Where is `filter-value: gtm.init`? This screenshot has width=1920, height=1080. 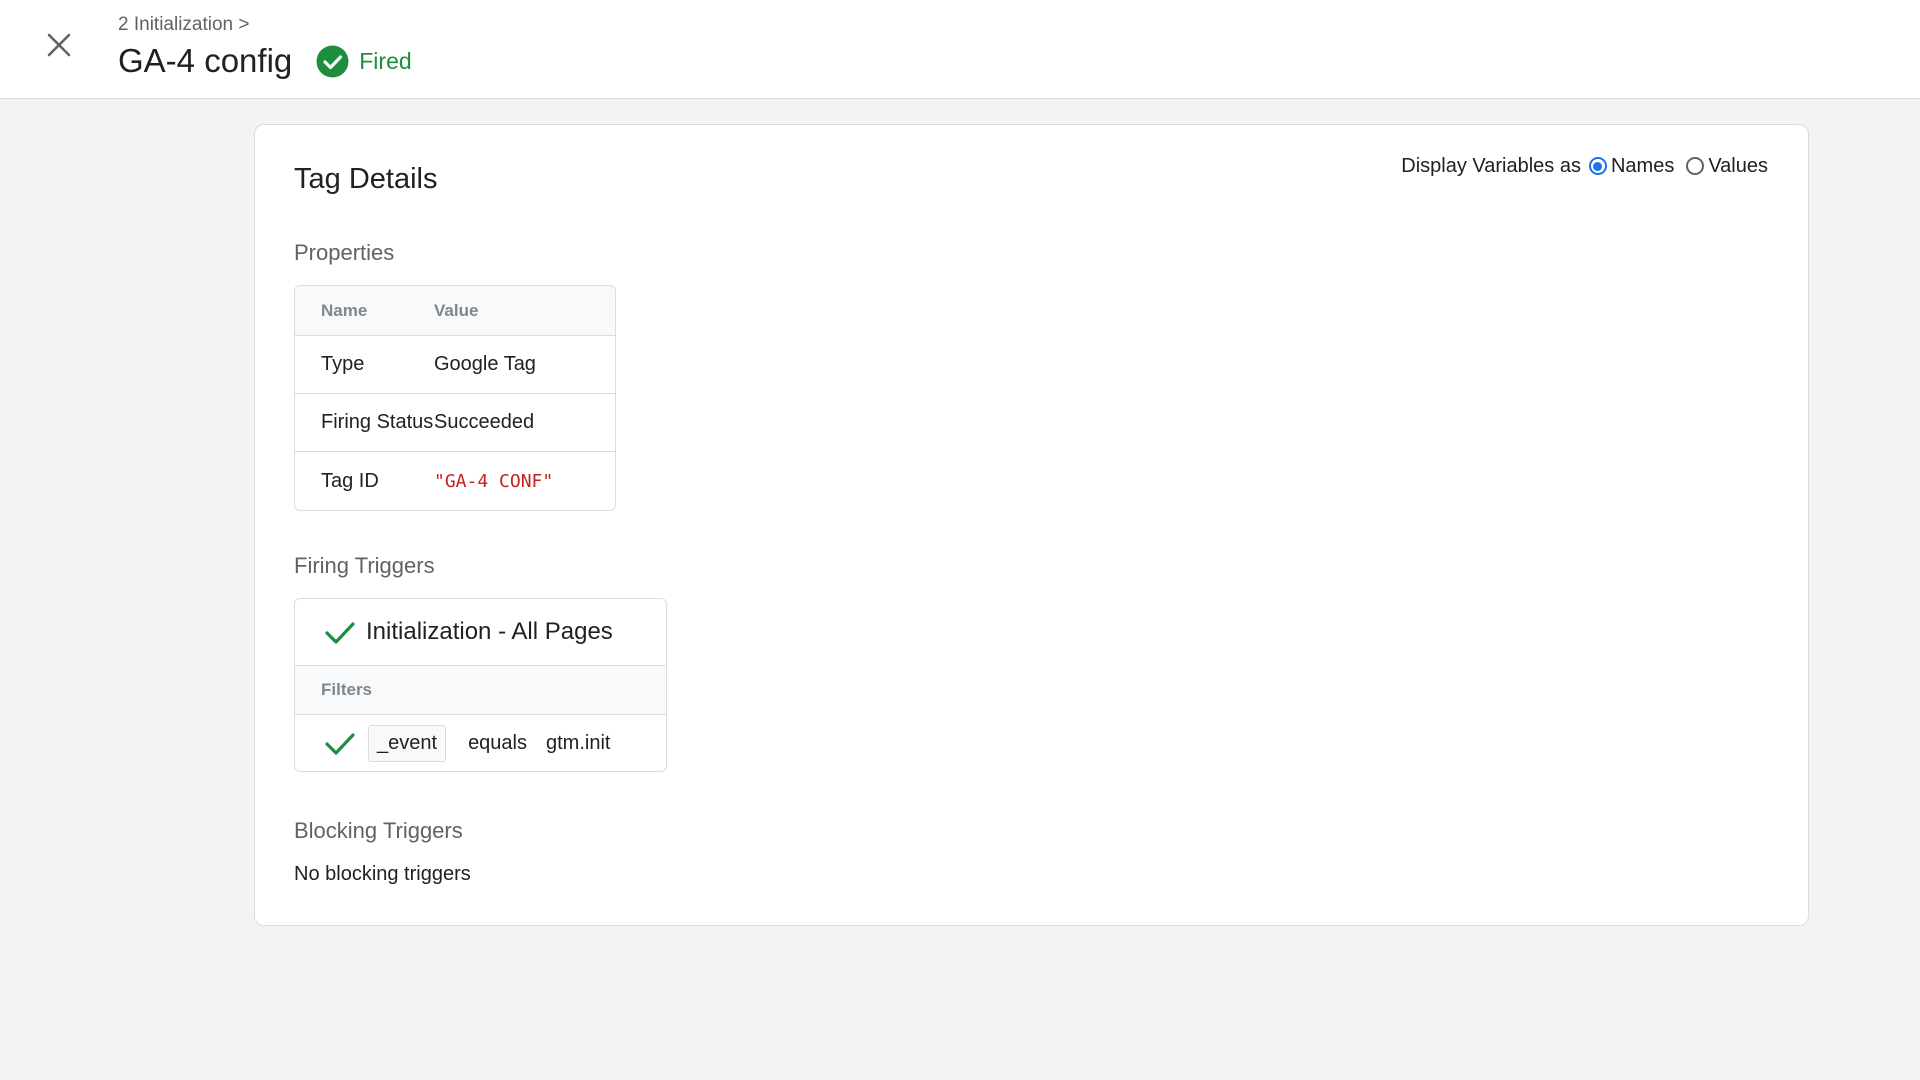
filter-value: gtm.init is located at coordinates (578, 742).